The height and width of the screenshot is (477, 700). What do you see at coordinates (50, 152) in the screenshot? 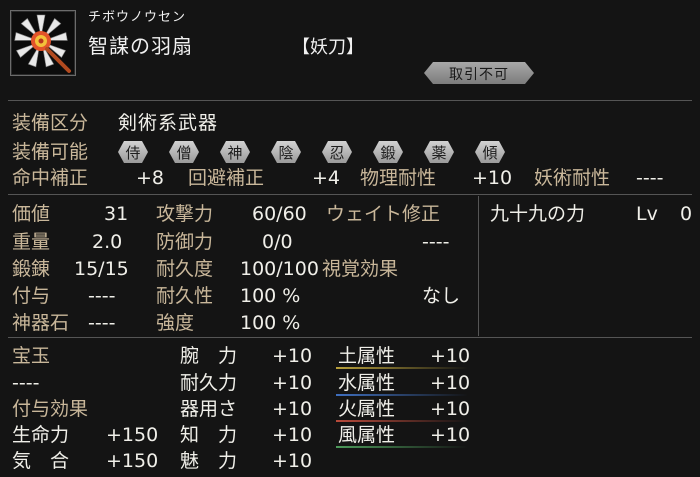
I see `equip-usable-label: 装備可能` at bounding box center [50, 152].